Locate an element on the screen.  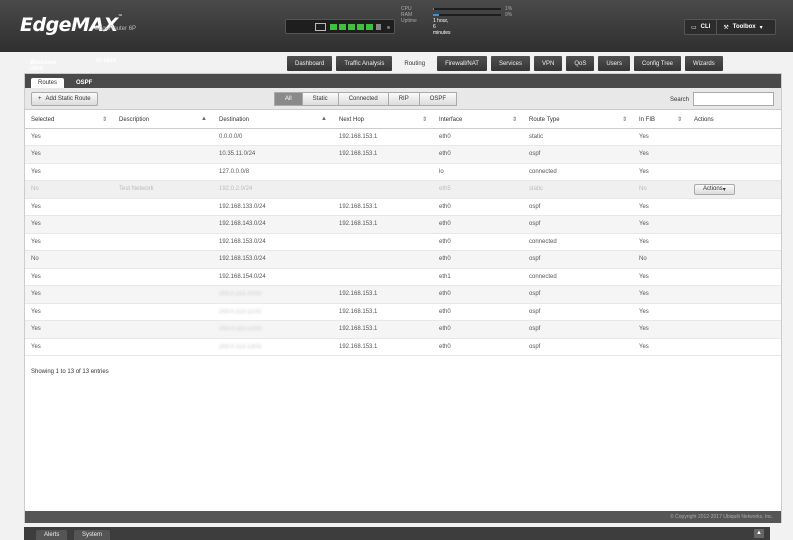
column-header-route-type: Route Type ⇕ is located at coordinates (578, 120).